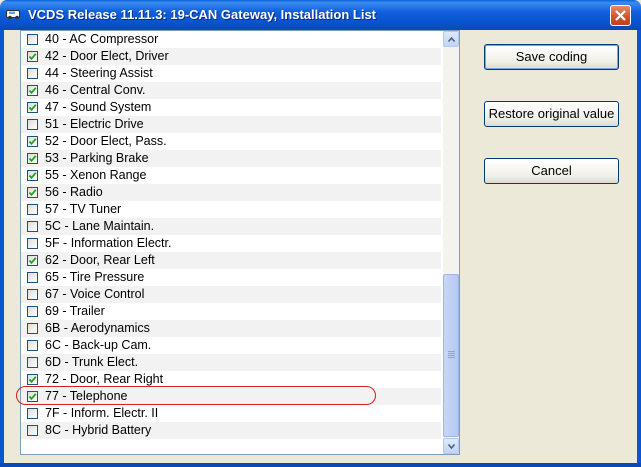 This screenshot has height=467, width=641. What do you see at coordinates (231, 56) in the screenshot?
I see `list-item: 42 - Door Elect, Driver` at bounding box center [231, 56].